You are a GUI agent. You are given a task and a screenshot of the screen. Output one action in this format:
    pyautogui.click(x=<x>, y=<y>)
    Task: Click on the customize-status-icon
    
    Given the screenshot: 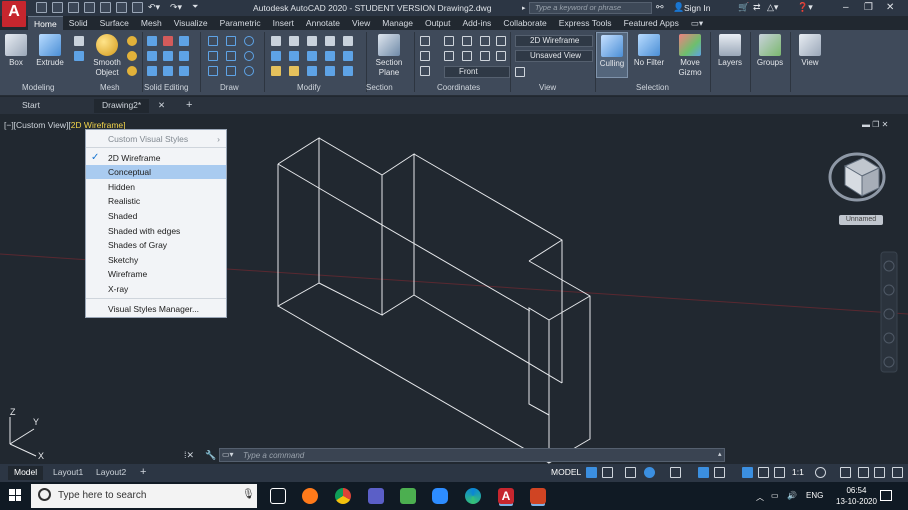 What is the action you would take?
    pyautogui.click(x=897, y=472)
    